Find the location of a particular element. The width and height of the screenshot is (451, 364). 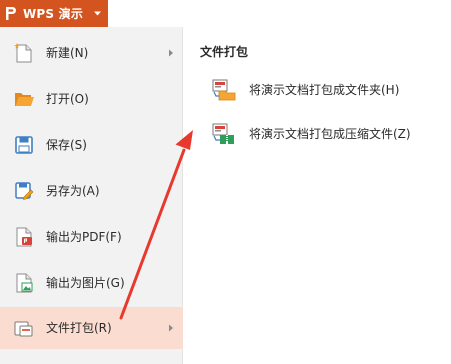

package-to-folder-label: 将演示文档打包成文件夹(H) is located at coordinates (324, 90).